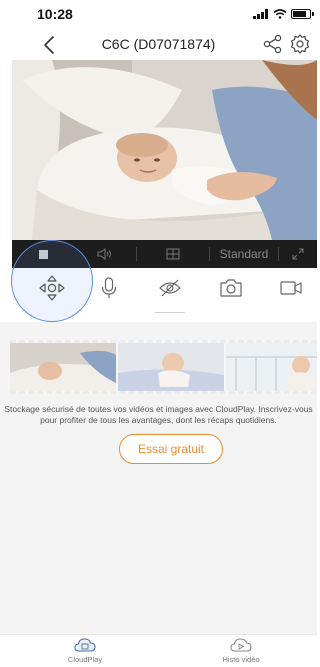 This screenshot has width=320, height=667. Describe the element at coordinates (280, 14) in the screenshot. I see `wifi-icon` at that location.